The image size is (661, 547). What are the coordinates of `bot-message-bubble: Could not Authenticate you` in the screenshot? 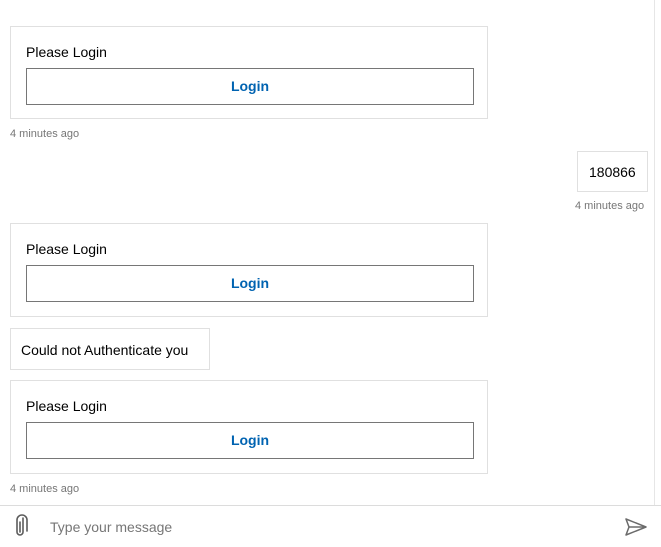 It's located at (110, 349).